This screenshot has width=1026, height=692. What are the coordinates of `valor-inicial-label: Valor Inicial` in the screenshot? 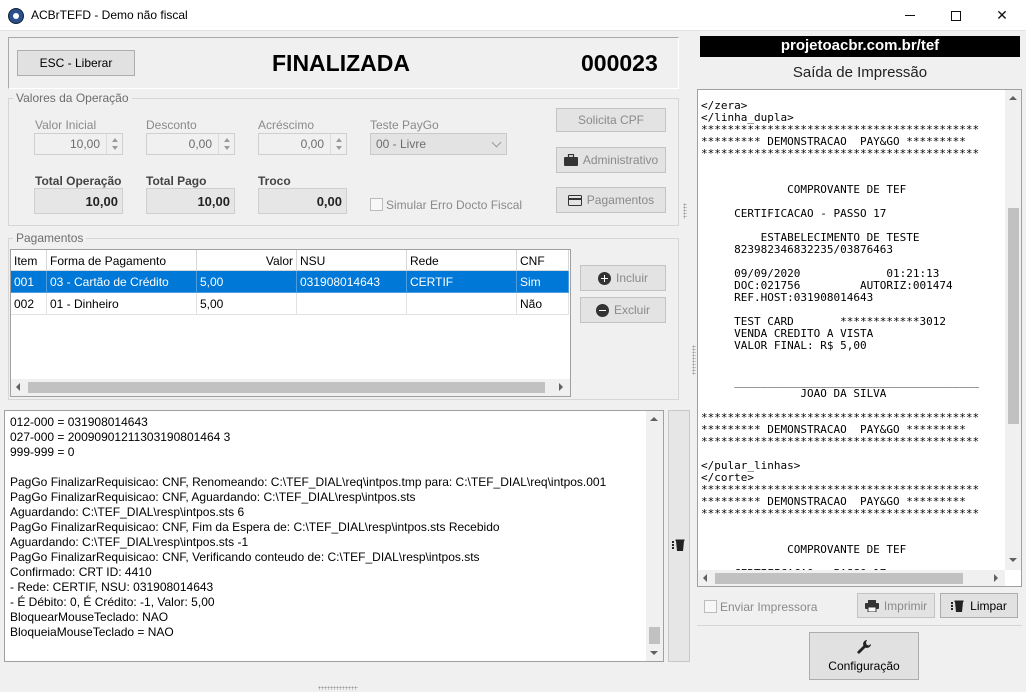 It's located at (66, 125).